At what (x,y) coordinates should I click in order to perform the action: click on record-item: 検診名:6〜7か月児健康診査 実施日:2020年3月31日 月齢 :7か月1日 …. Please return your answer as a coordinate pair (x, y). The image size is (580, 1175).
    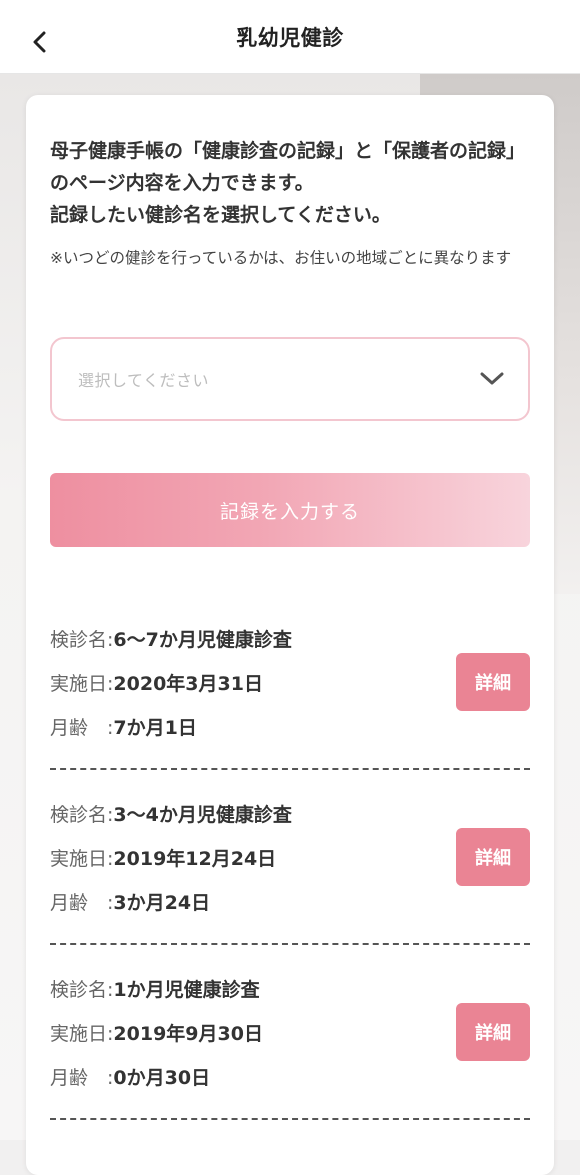
    Looking at the image, I should click on (290, 692).